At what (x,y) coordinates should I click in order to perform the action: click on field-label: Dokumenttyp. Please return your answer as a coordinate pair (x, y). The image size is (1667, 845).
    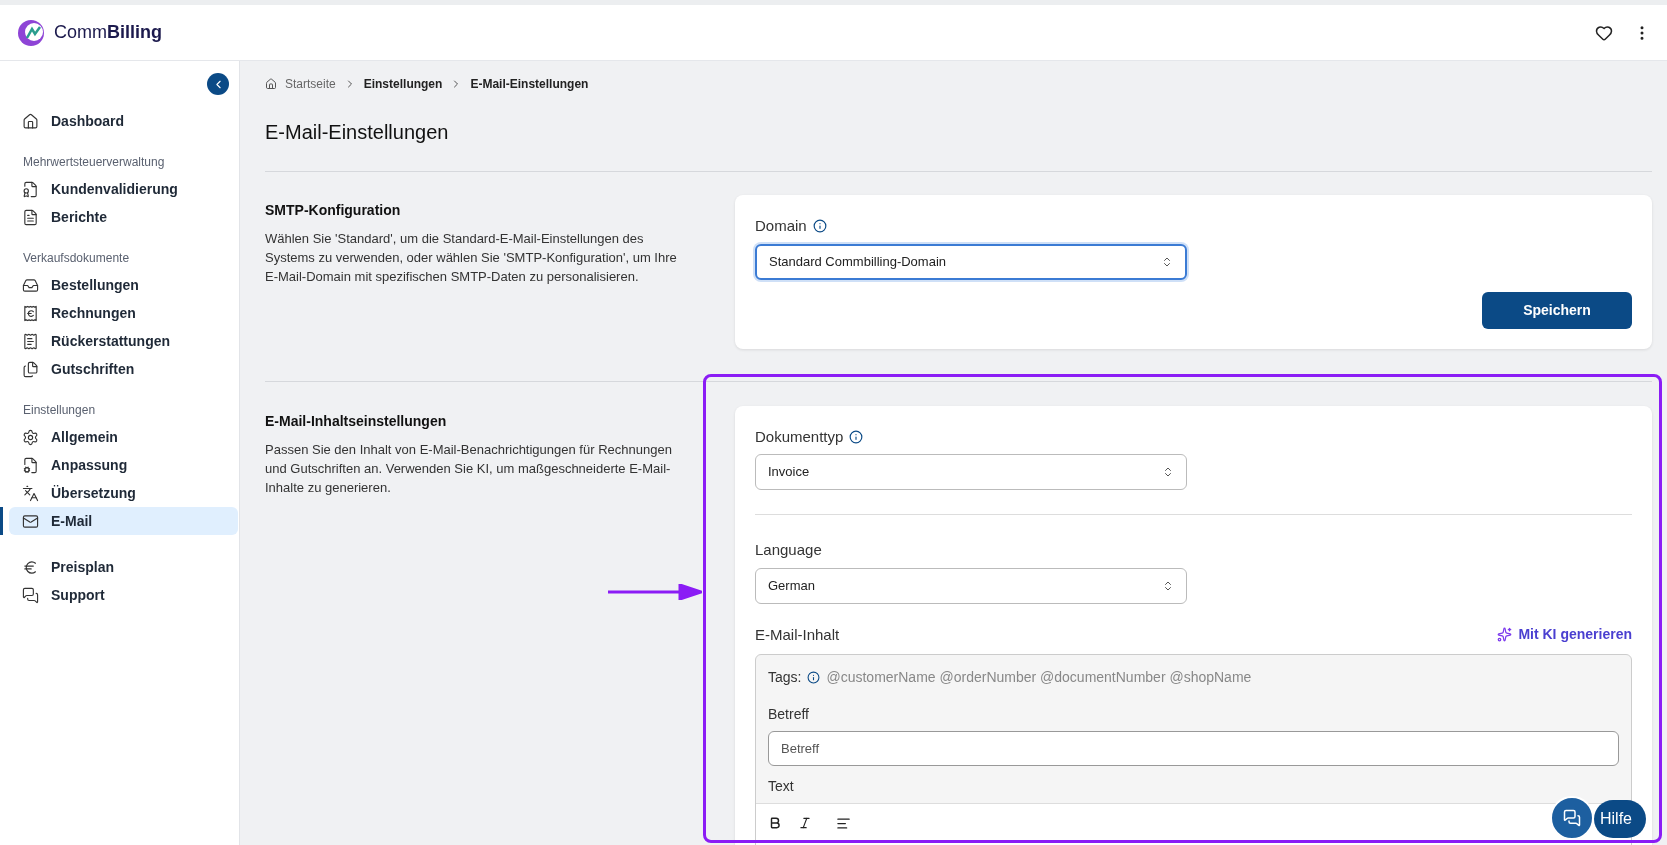
    Looking at the image, I should click on (799, 436).